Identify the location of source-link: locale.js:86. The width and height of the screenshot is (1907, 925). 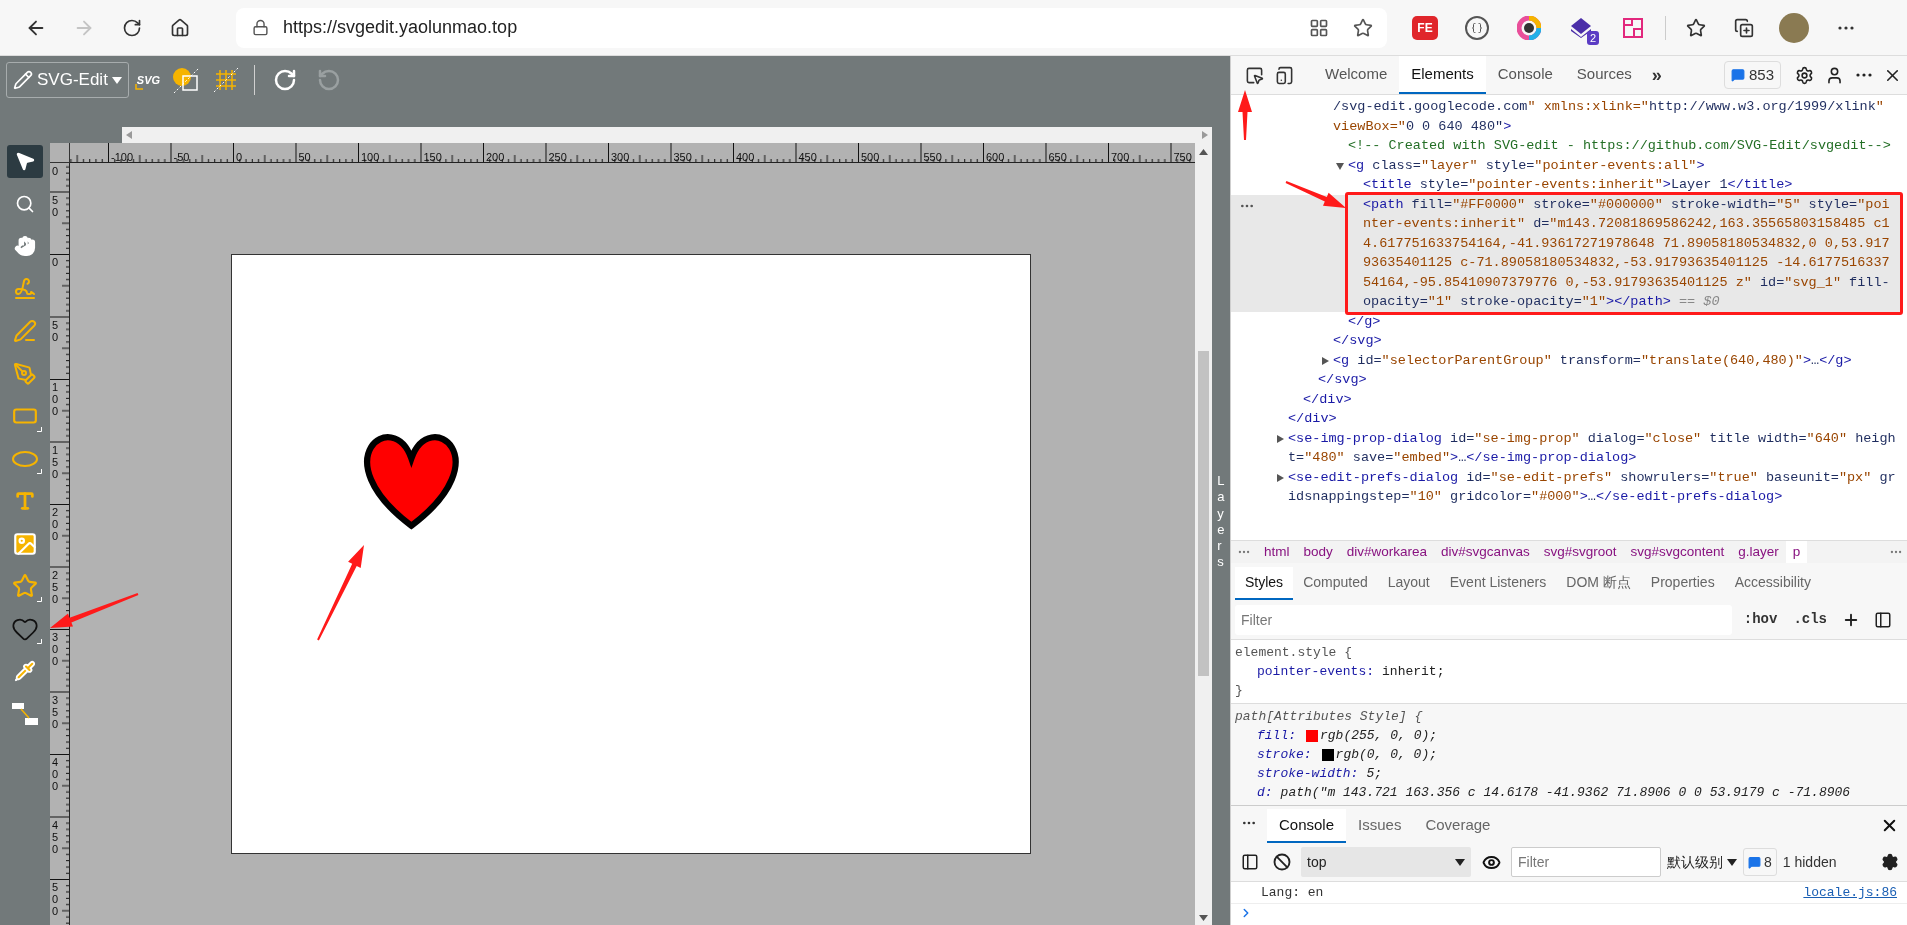
(1850, 892).